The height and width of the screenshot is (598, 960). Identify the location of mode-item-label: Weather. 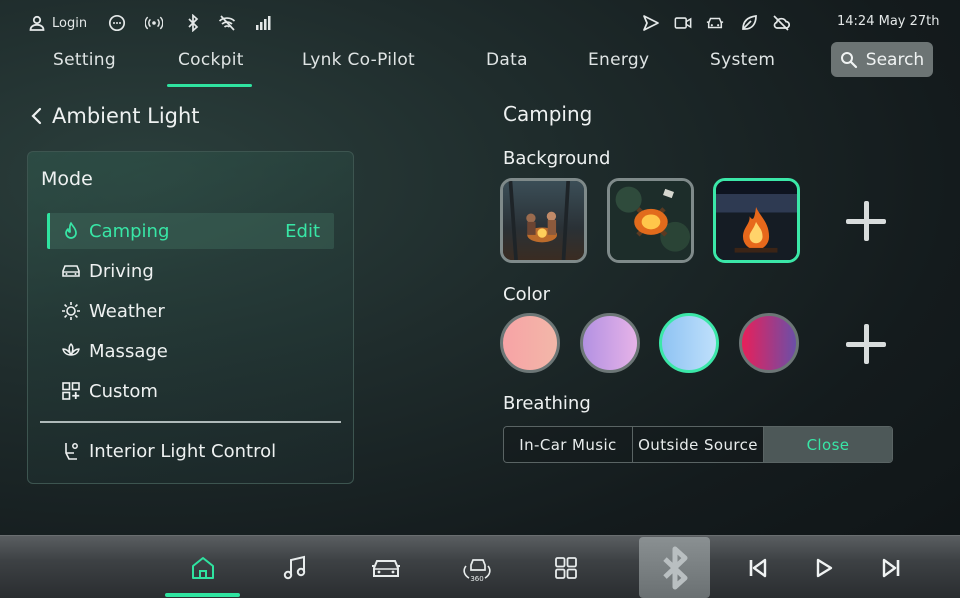
(127, 311).